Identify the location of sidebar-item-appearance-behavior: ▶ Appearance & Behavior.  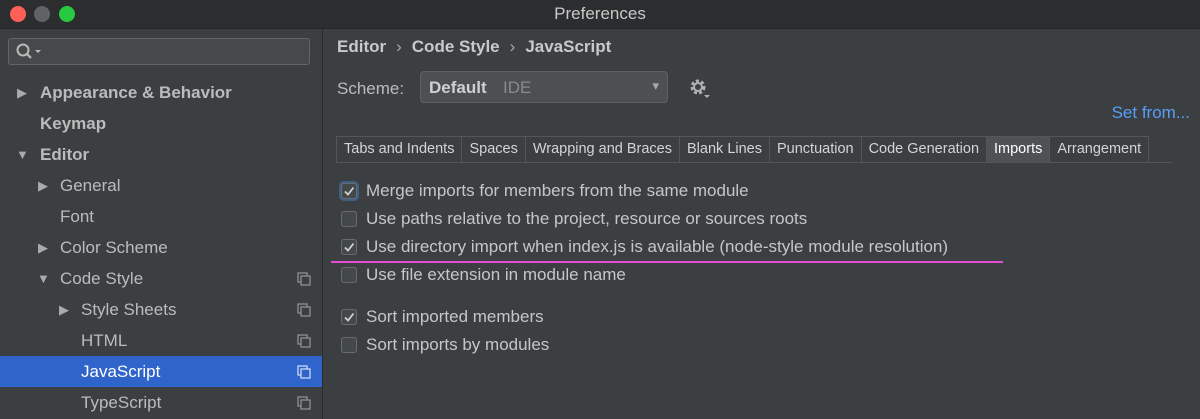
(161, 92).